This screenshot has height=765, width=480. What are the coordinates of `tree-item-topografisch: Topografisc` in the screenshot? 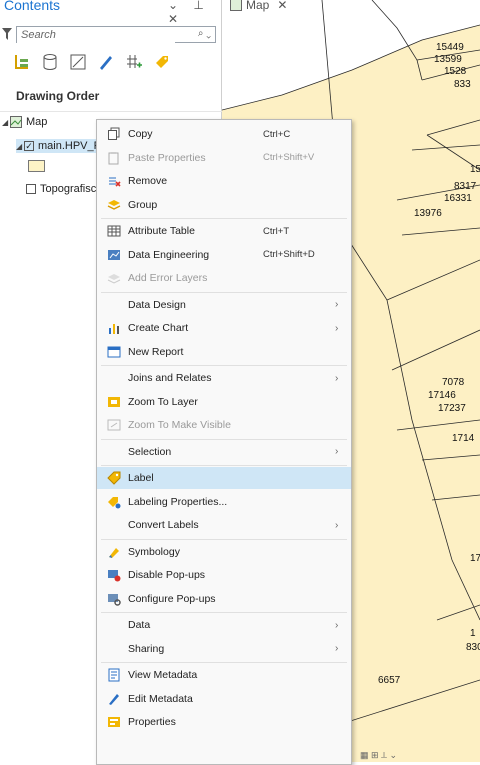 It's located at (61, 189).